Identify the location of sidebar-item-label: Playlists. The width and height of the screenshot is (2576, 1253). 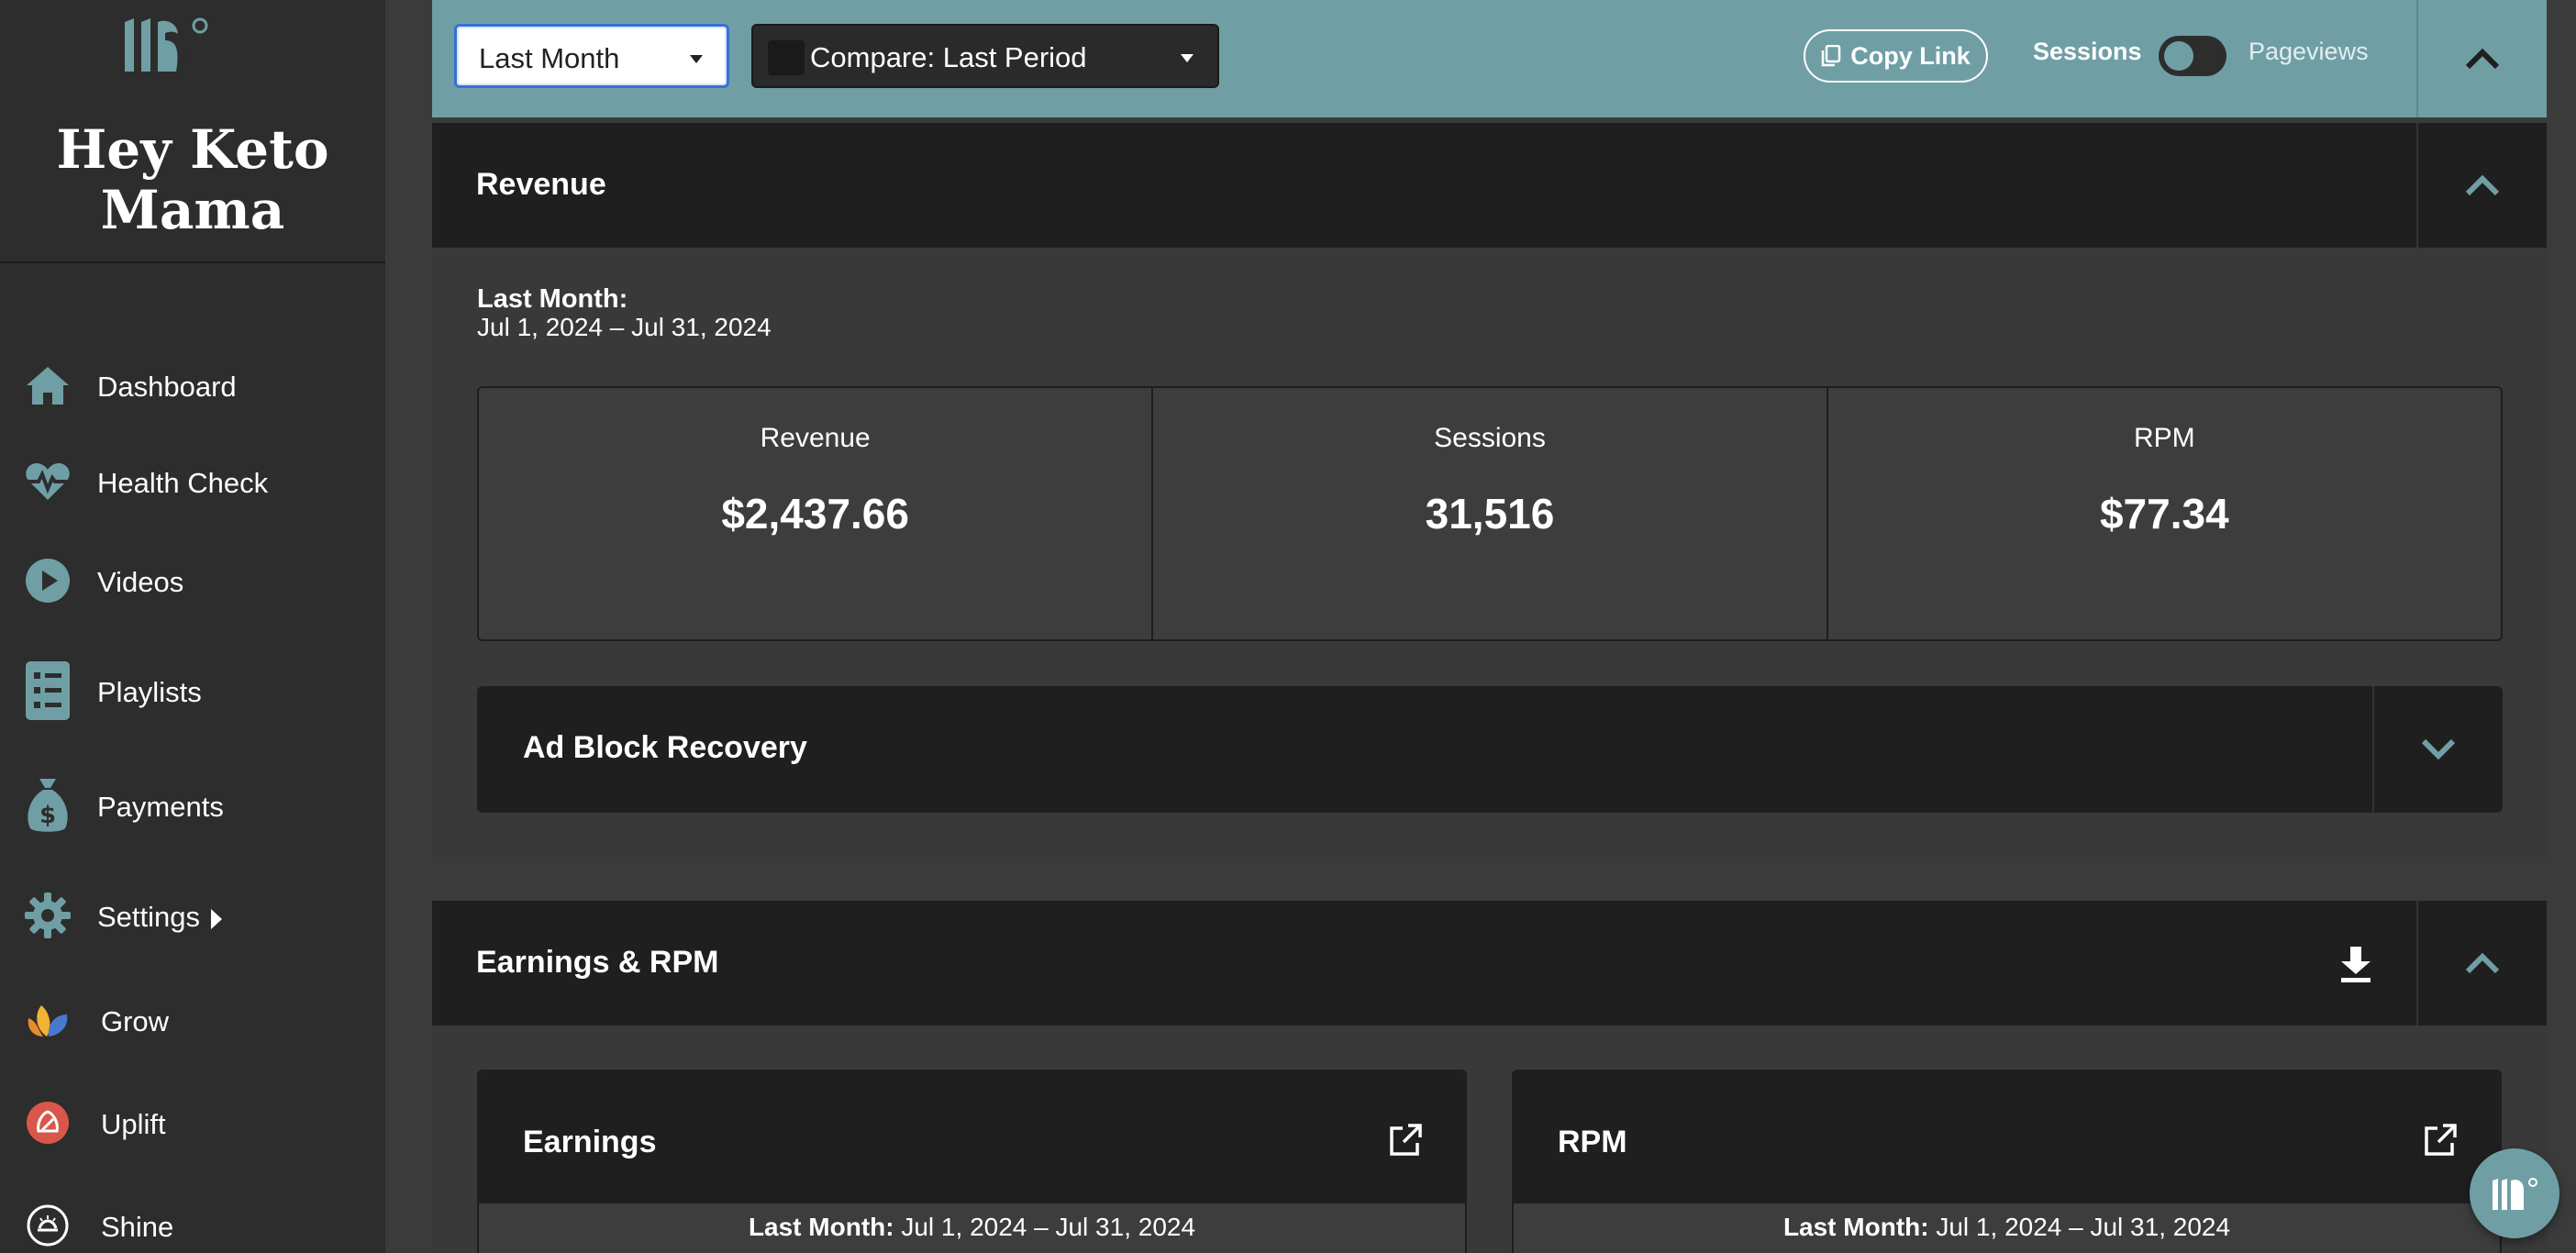
(149, 692).